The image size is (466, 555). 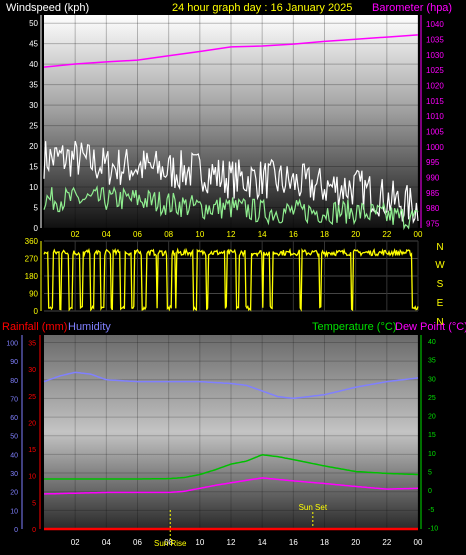 What do you see at coordinates (262, 8) in the screenshot?
I see `chart-title: 24 hour graph day : 16 January 2025` at bounding box center [262, 8].